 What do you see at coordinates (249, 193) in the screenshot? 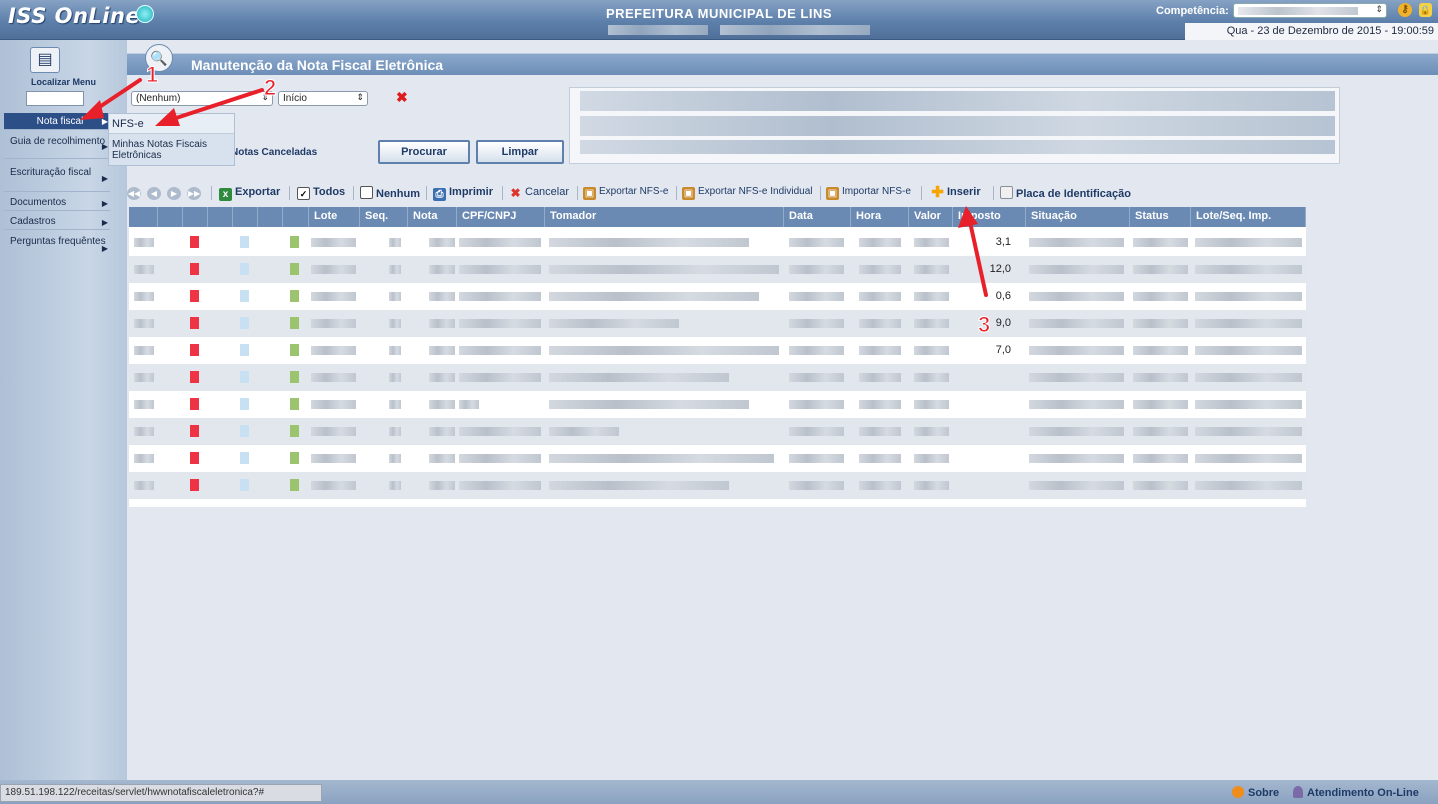
I see `exportar-button: x Exportar` at bounding box center [249, 193].